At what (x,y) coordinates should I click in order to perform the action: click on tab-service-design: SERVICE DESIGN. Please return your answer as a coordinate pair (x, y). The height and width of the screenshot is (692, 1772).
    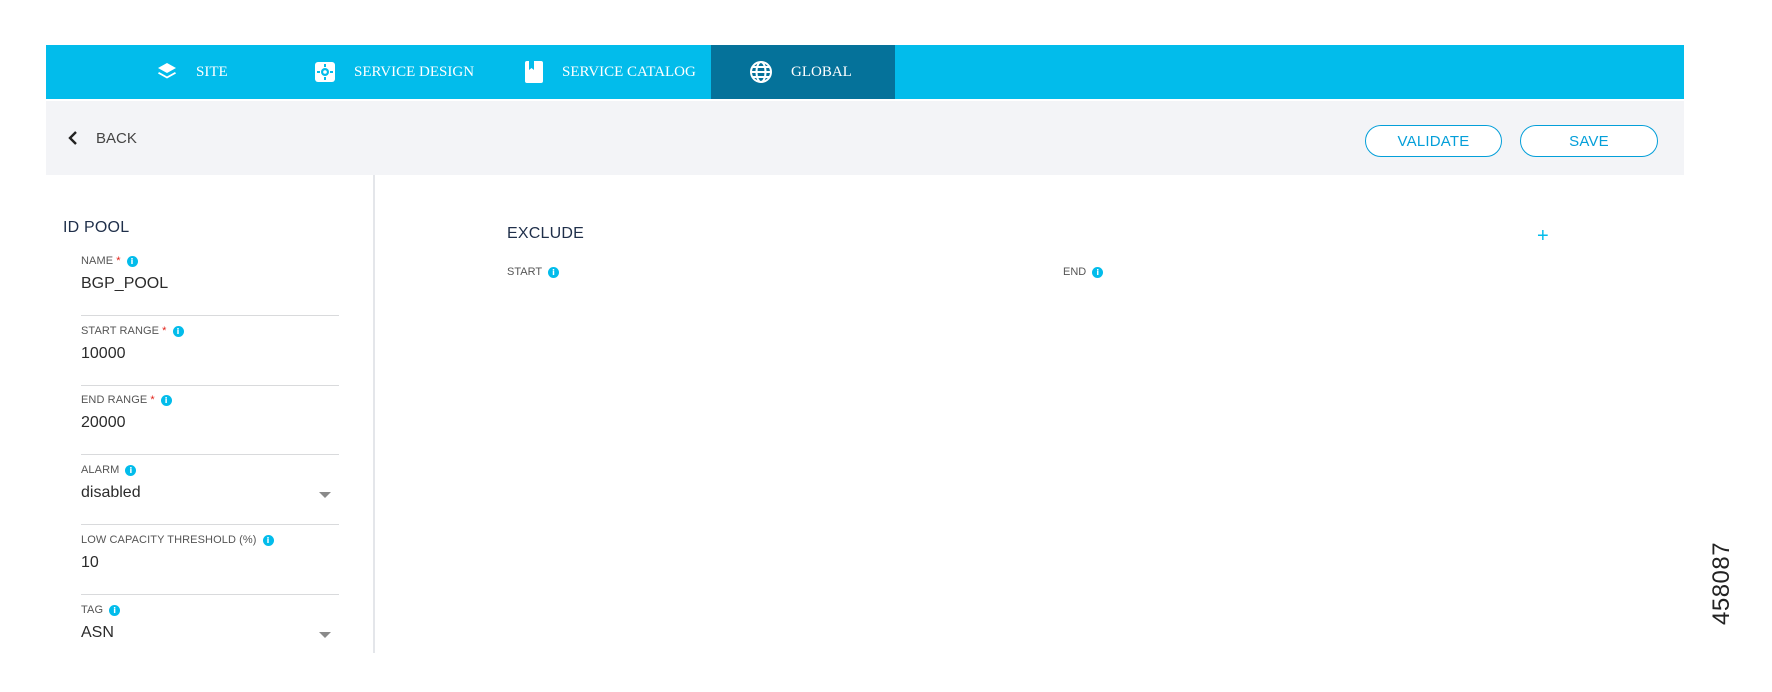
    Looking at the image, I should click on (414, 72).